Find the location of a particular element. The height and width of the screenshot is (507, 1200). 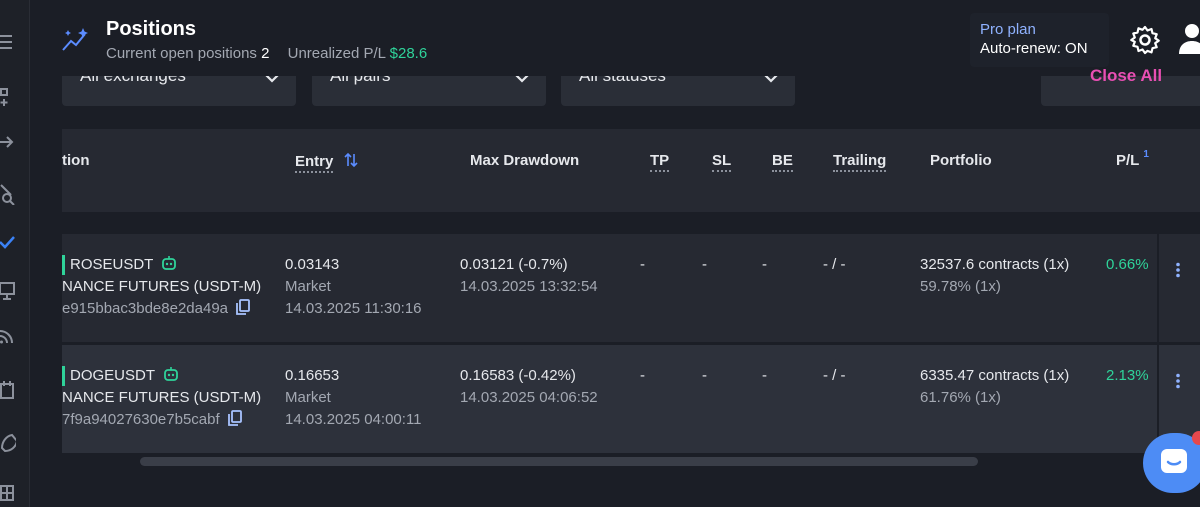

col-trailing: Trailing is located at coordinates (860, 162).